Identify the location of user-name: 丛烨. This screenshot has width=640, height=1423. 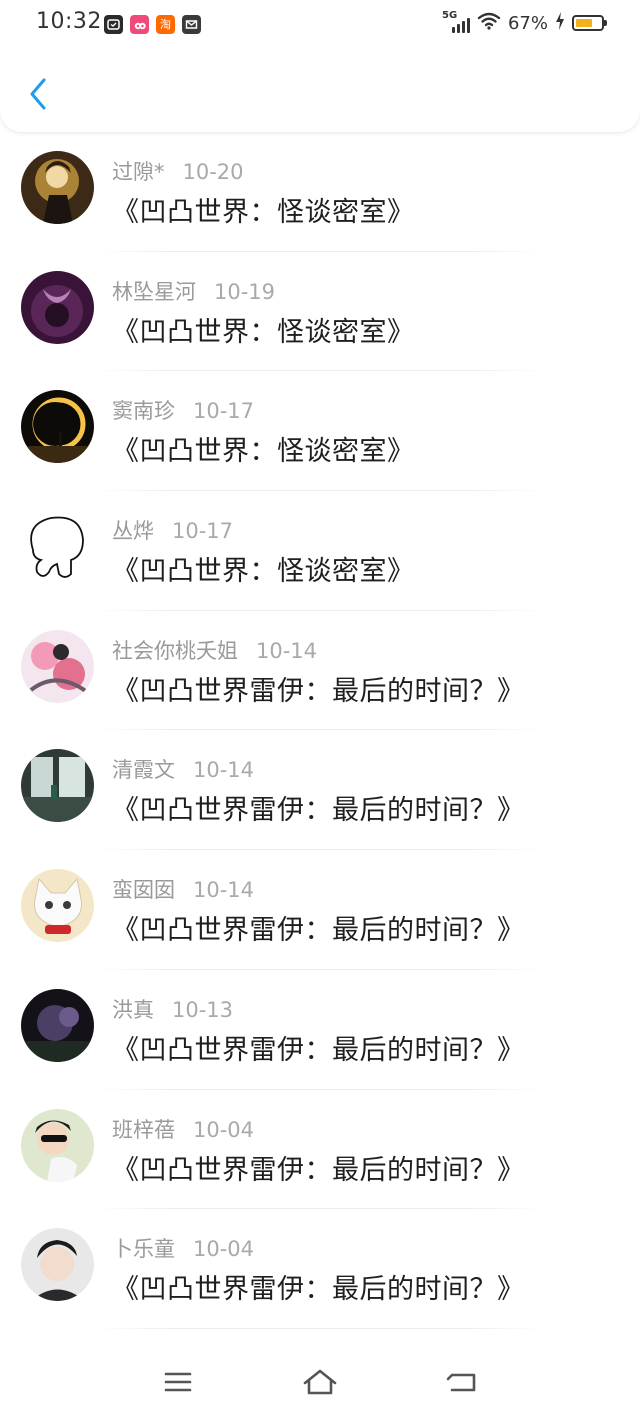
(133, 531).